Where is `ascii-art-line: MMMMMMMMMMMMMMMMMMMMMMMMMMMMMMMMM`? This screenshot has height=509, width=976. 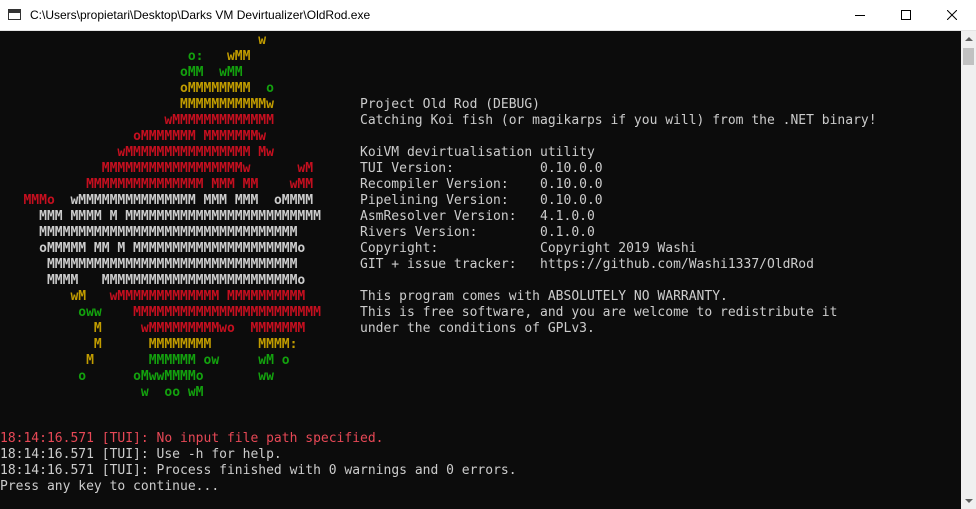
ascii-art-line: MMMMMMMMMMMMMMMMMMMMMMMMMMMMMMMMM is located at coordinates (168, 232).